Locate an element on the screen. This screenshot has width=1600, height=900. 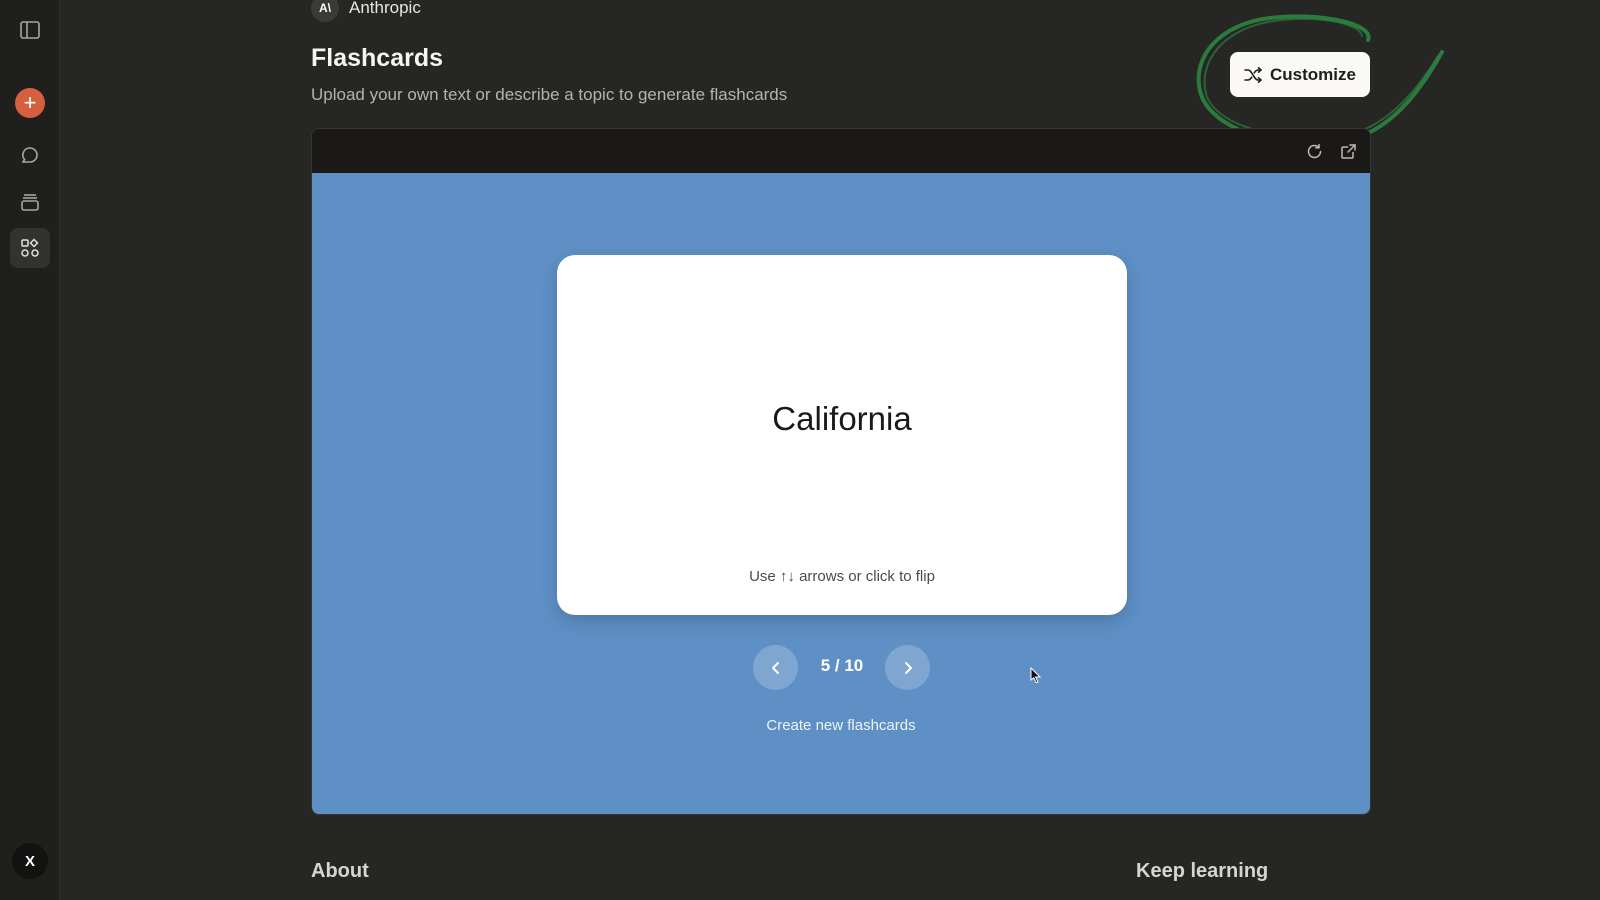
customize-label: Customize is located at coordinates (1313, 74).